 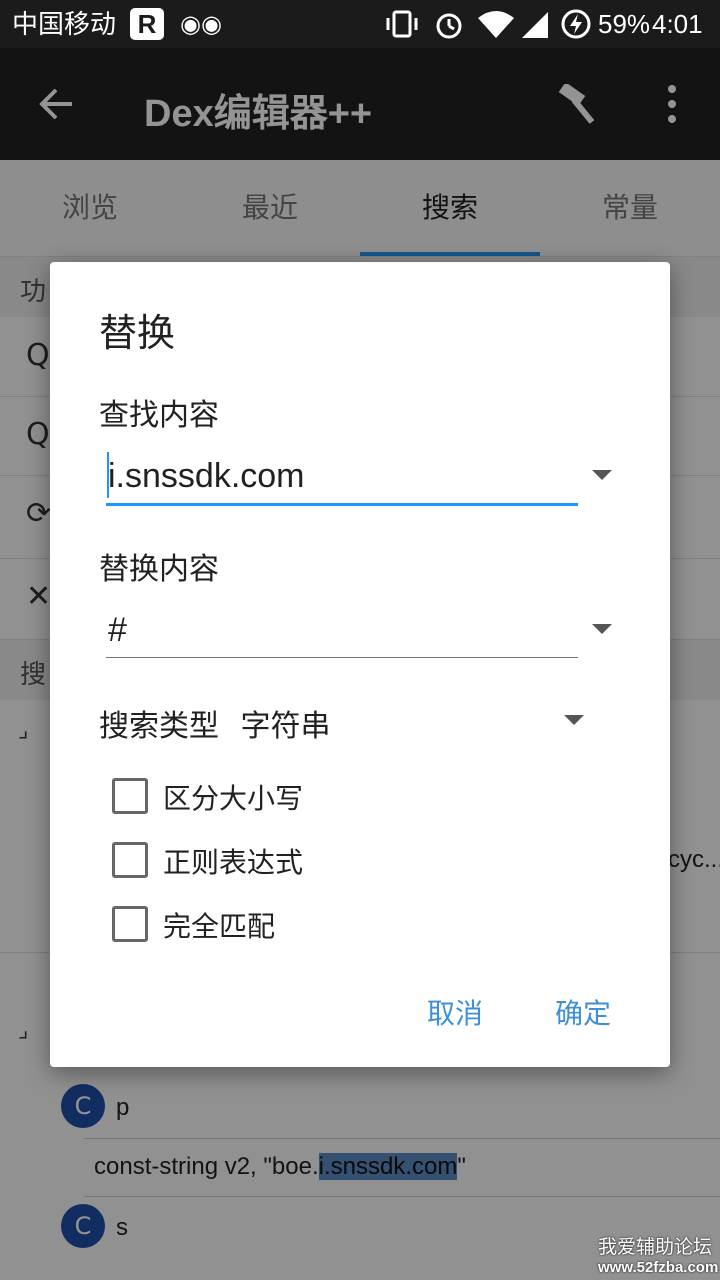 What do you see at coordinates (159, 569) in the screenshot?
I see `replace-label: 替换内容` at bounding box center [159, 569].